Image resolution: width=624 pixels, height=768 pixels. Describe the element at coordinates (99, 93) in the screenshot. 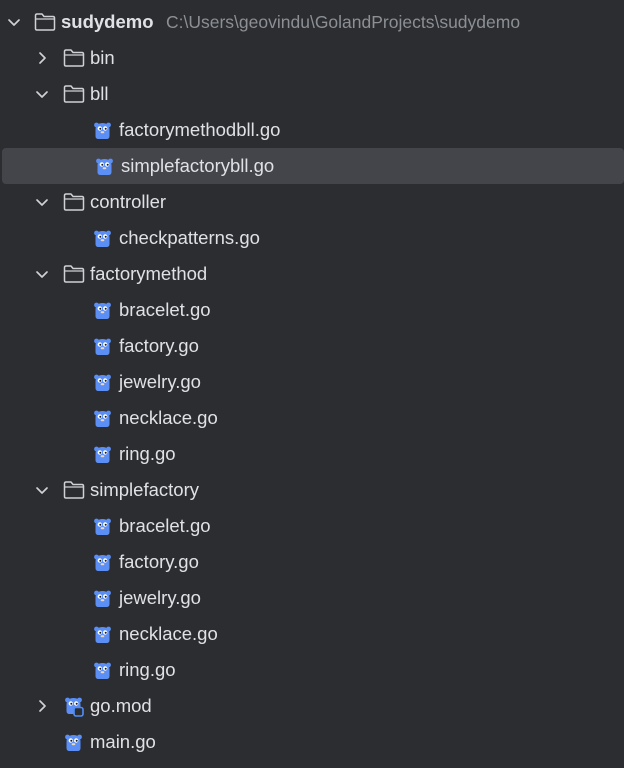

I see `tree-item-label: bll` at that location.